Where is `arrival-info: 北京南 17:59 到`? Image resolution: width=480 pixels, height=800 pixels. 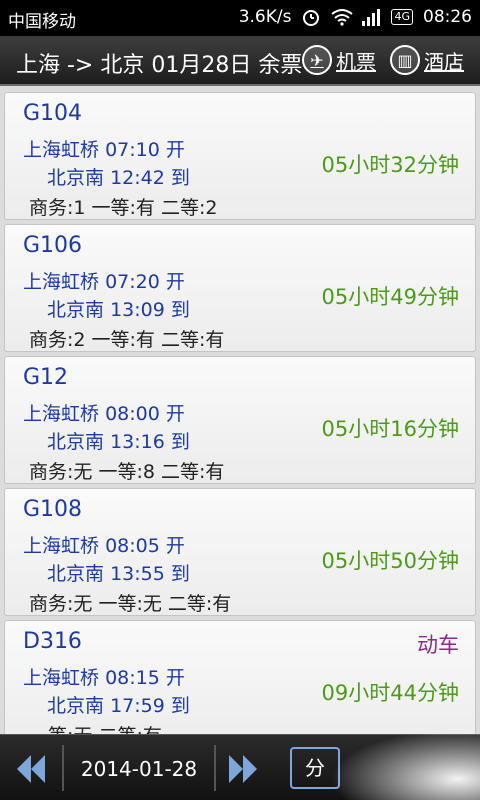 arrival-info: 北京南 17:59 到 is located at coordinates (118, 706).